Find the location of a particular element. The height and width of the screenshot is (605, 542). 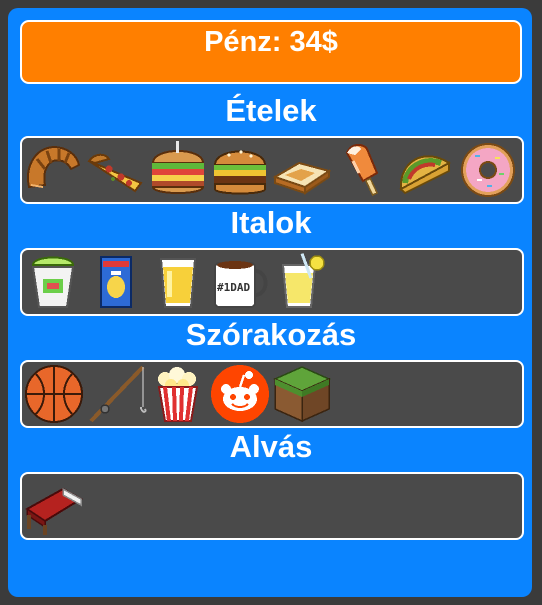

taco-icon is located at coordinates (426, 170).